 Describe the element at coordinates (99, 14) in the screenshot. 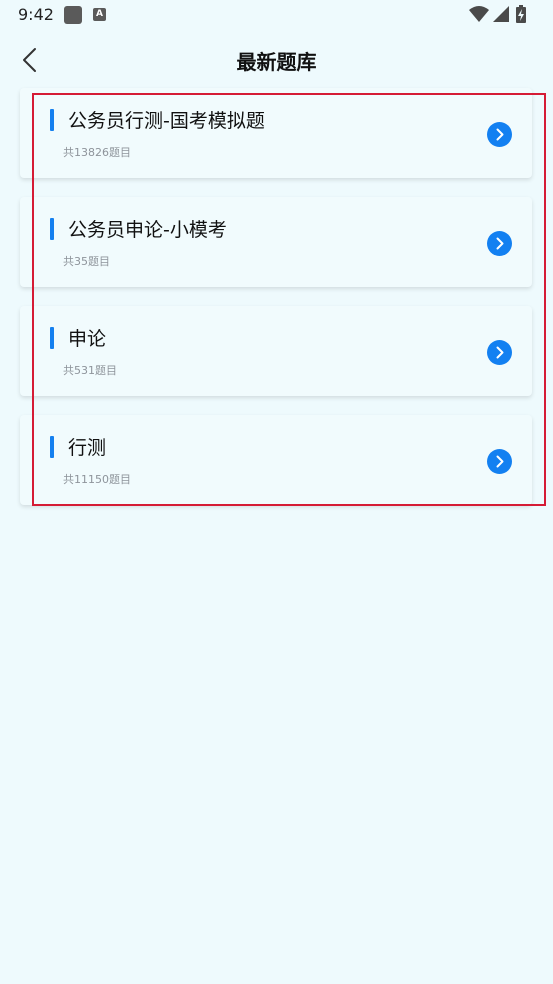

I see `keyboard-notification-icon: A` at that location.